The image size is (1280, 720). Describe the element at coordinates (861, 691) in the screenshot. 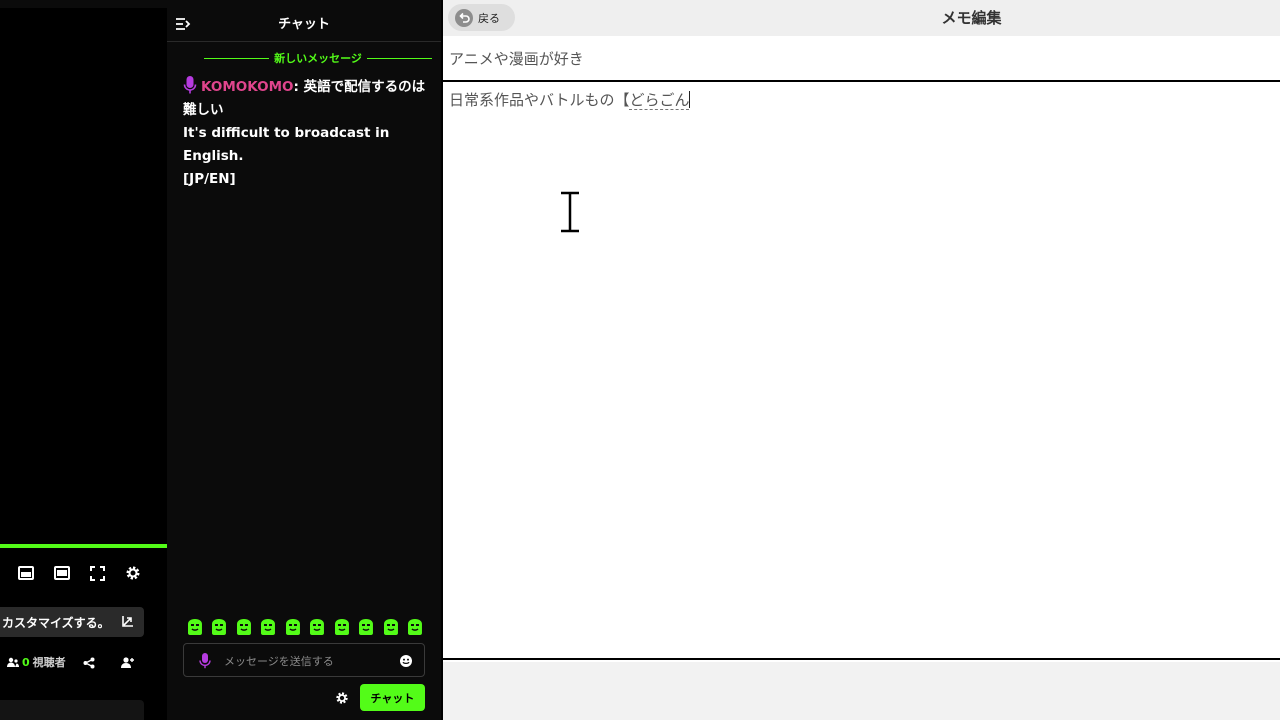

I see `memo-footer` at that location.